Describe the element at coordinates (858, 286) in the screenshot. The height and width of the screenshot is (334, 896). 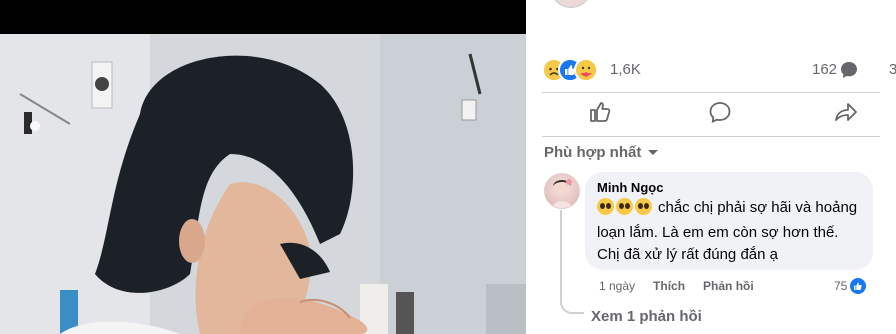
I see `like-reaction-icon` at that location.